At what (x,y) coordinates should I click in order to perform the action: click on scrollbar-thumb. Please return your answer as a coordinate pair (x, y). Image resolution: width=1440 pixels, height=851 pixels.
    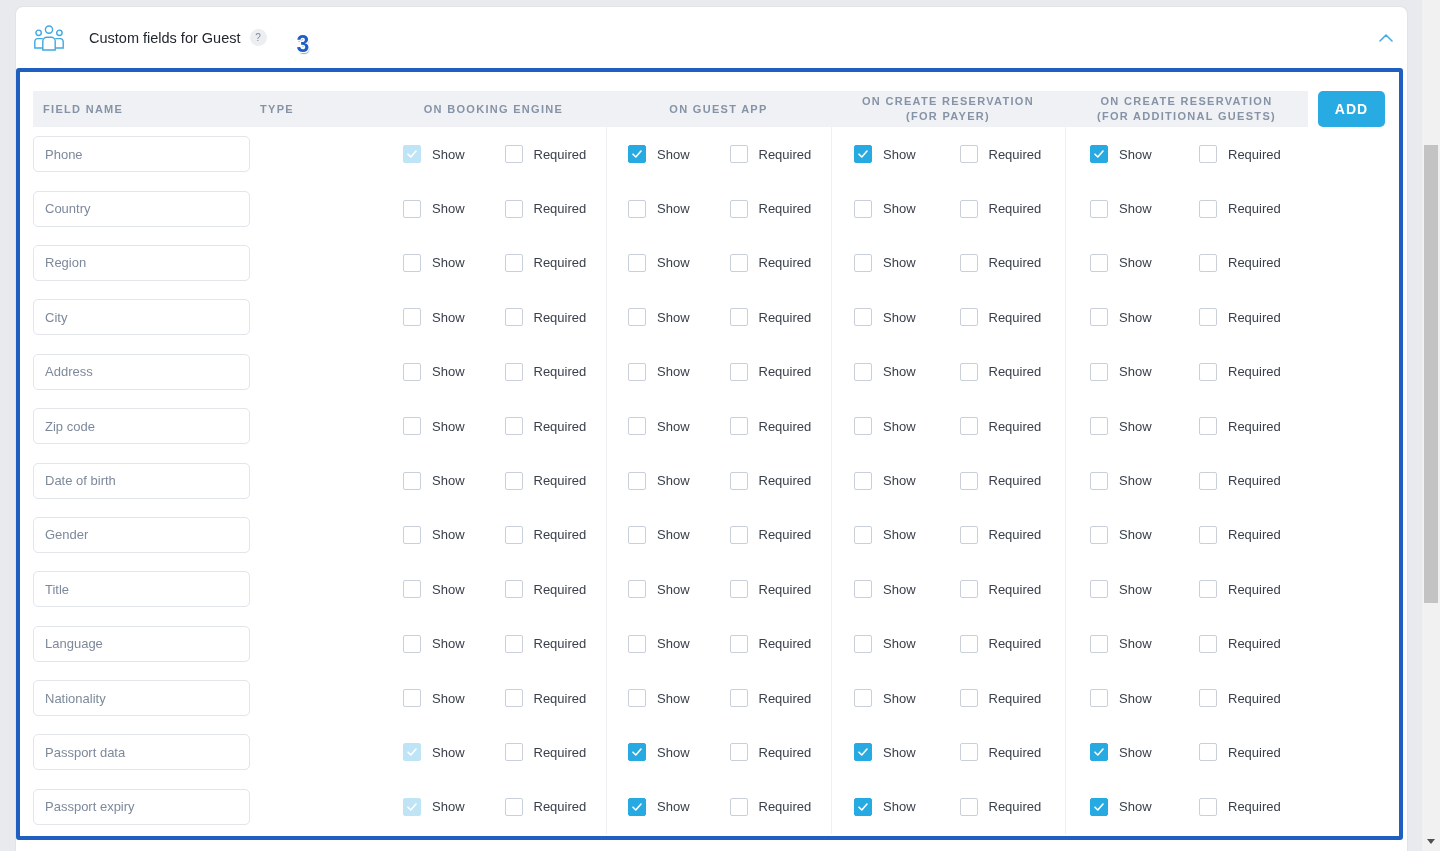
    Looking at the image, I should click on (1431, 374).